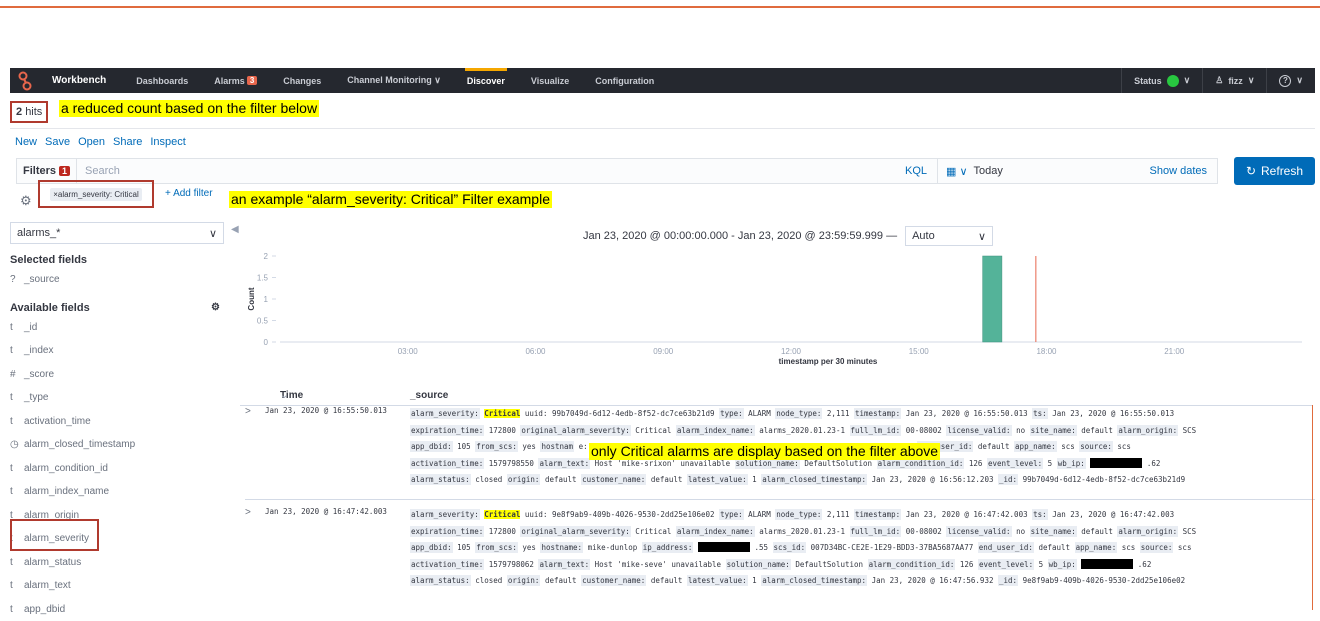 The height and width of the screenshot is (621, 1320). I want to click on search-input: Search, so click(466, 171).